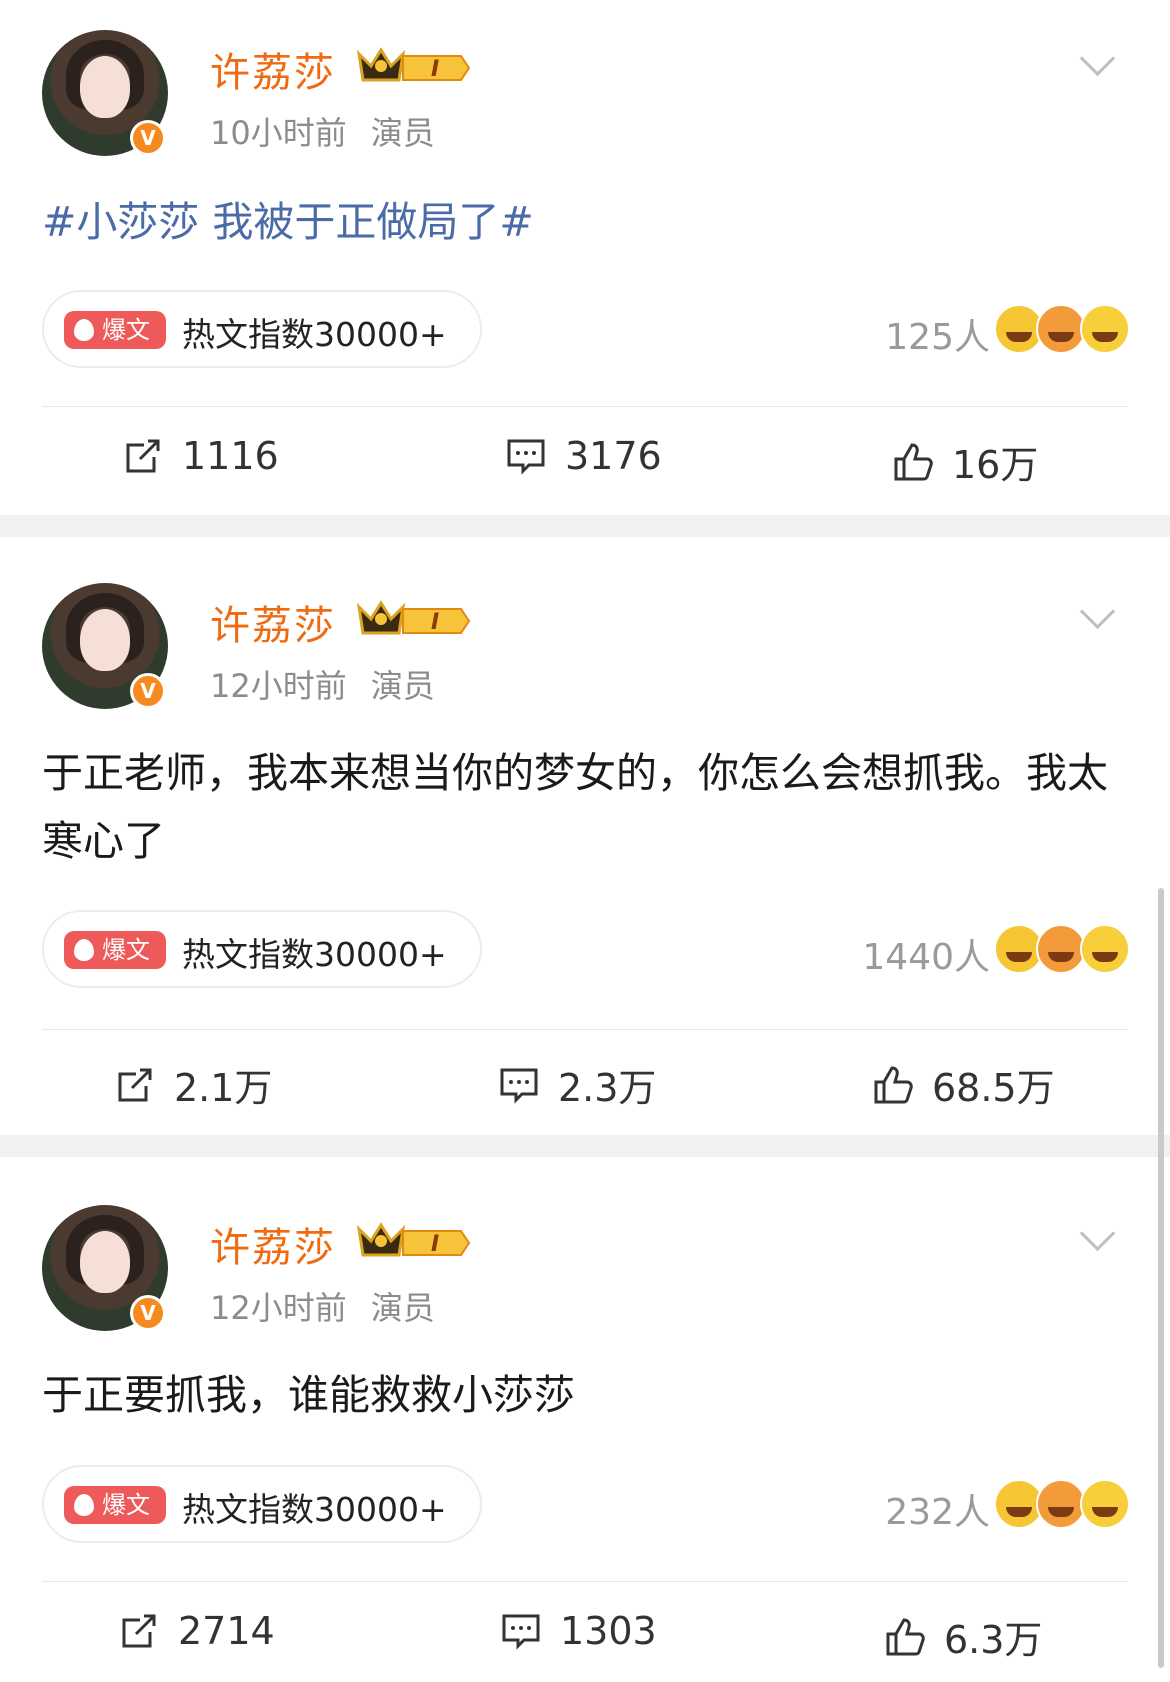 The width and height of the screenshot is (1170, 1682). What do you see at coordinates (278, 133) in the screenshot?
I see `post-time: 10小时前` at bounding box center [278, 133].